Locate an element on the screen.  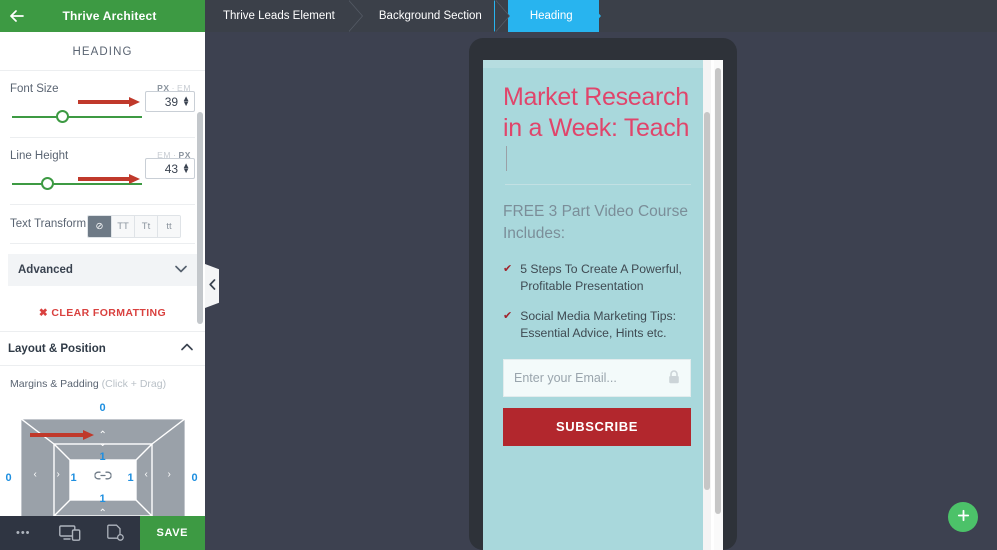
ellipsis-icon: ••• is located at coordinates (23, 533).